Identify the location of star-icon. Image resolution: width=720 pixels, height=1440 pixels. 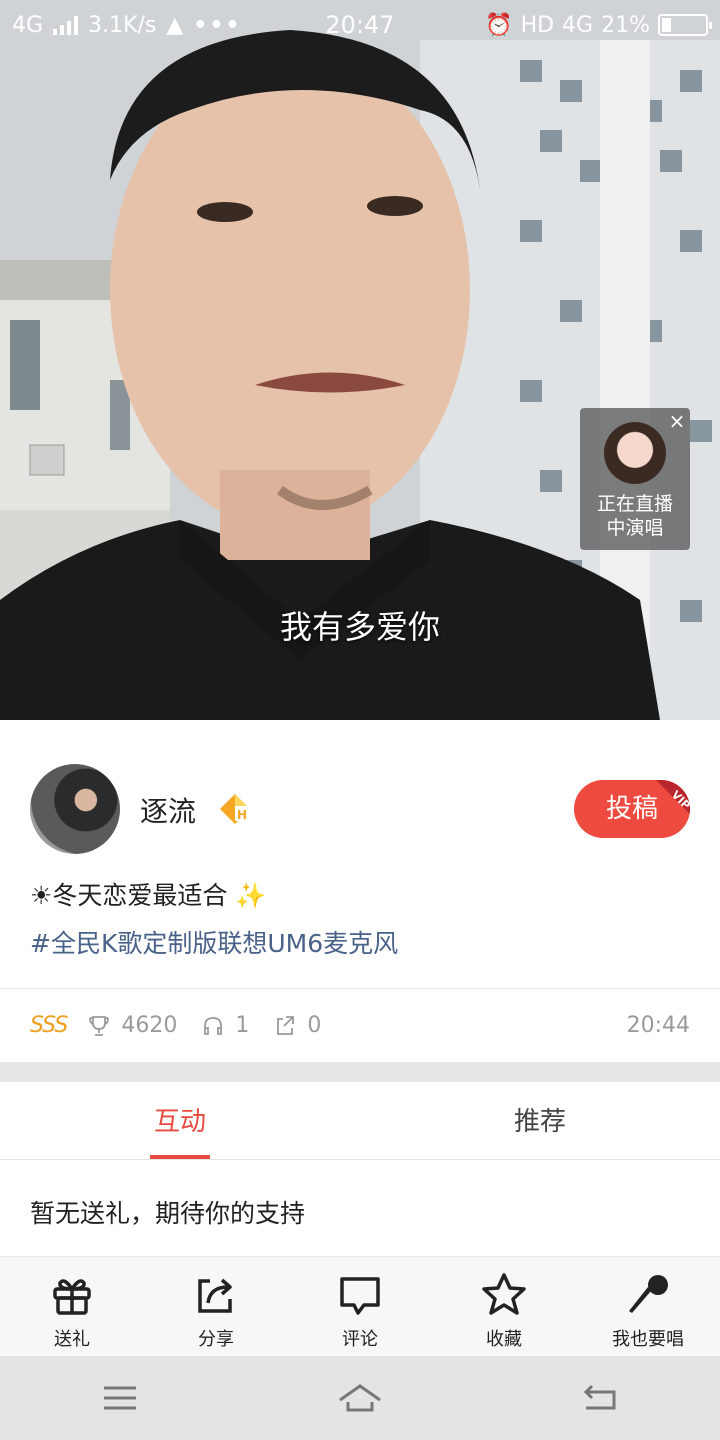
(504, 1294).